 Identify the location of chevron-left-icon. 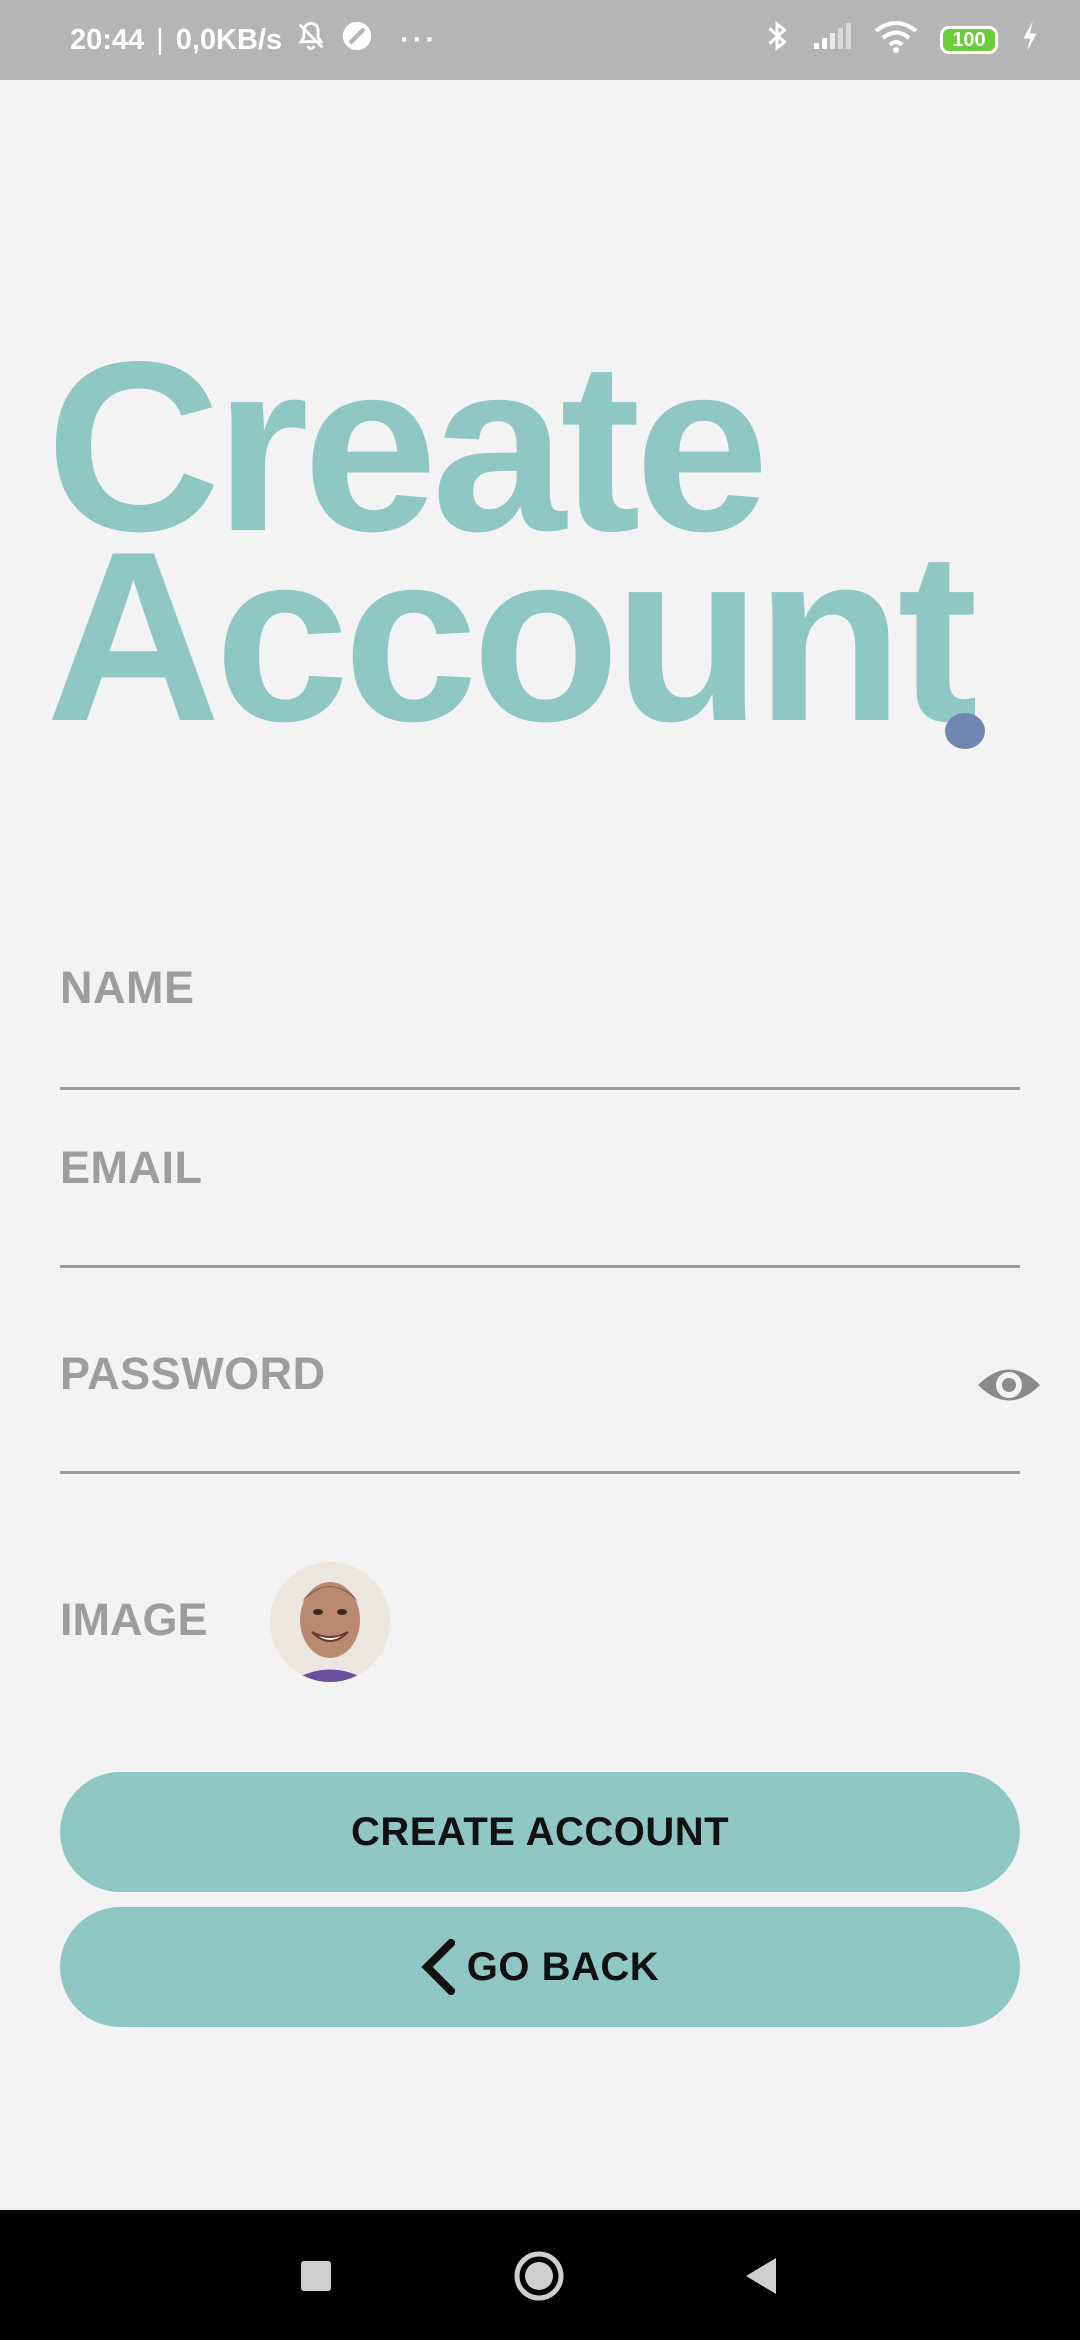
(438, 1967).